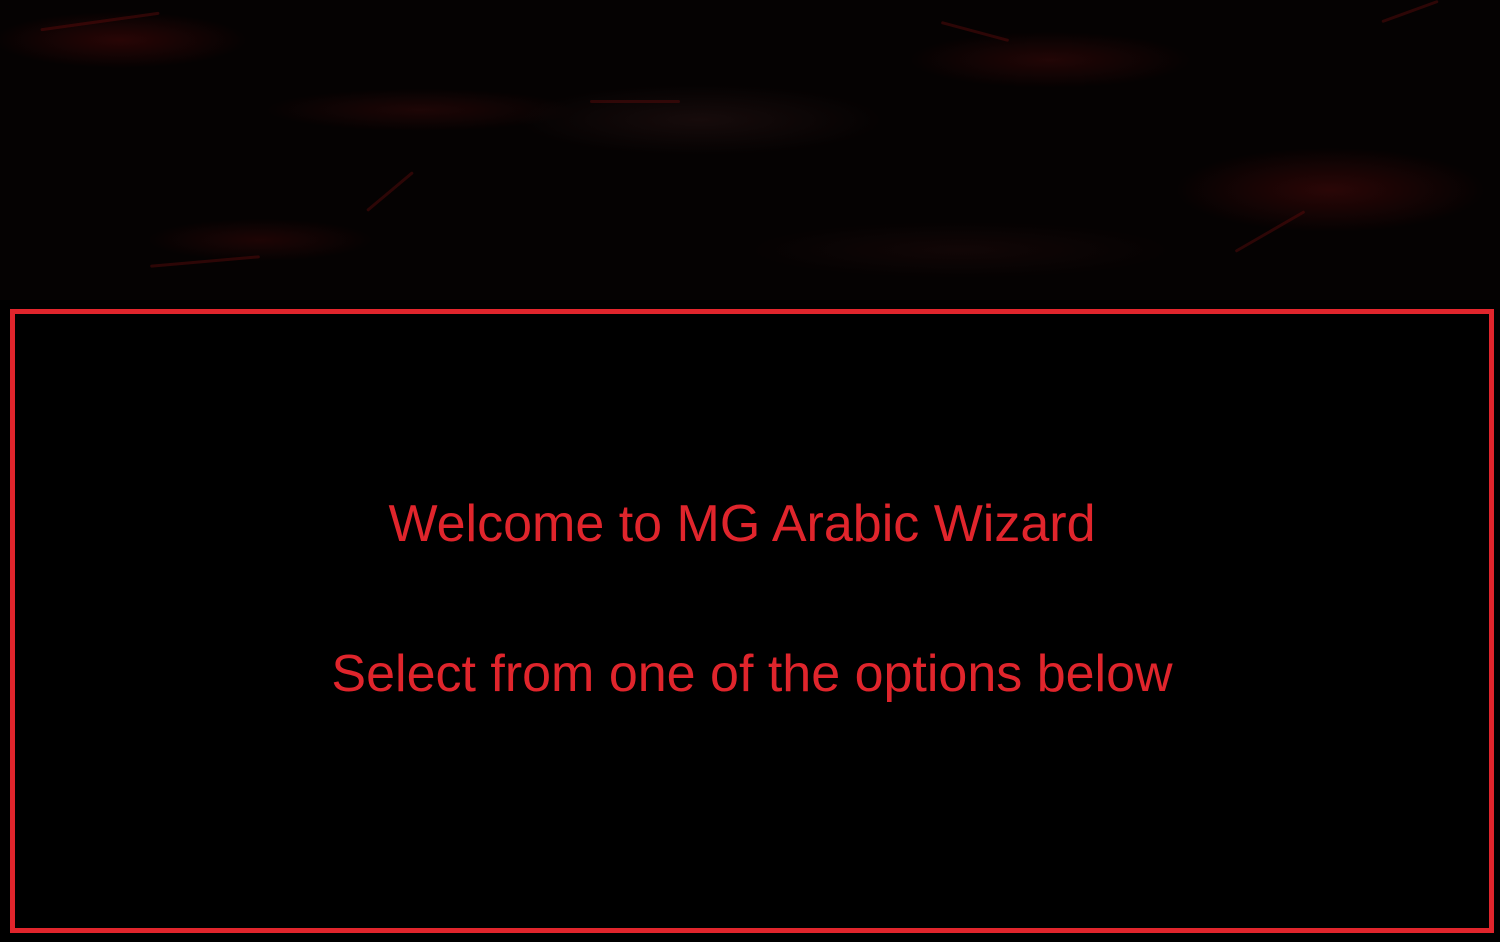 This screenshot has width=1500, height=942. Describe the element at coordinates (752, 674) in the screenshot. I see `instruction-text: Select from one of the options below` at that location.